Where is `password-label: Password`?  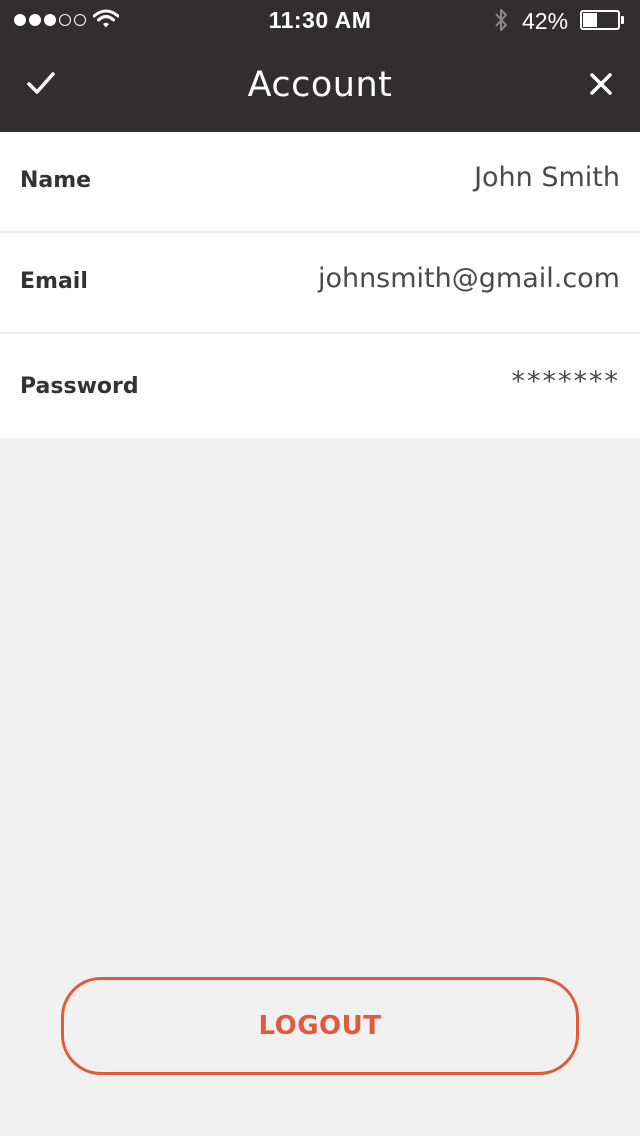 password-label: Password is located at coordinates (79, 386).